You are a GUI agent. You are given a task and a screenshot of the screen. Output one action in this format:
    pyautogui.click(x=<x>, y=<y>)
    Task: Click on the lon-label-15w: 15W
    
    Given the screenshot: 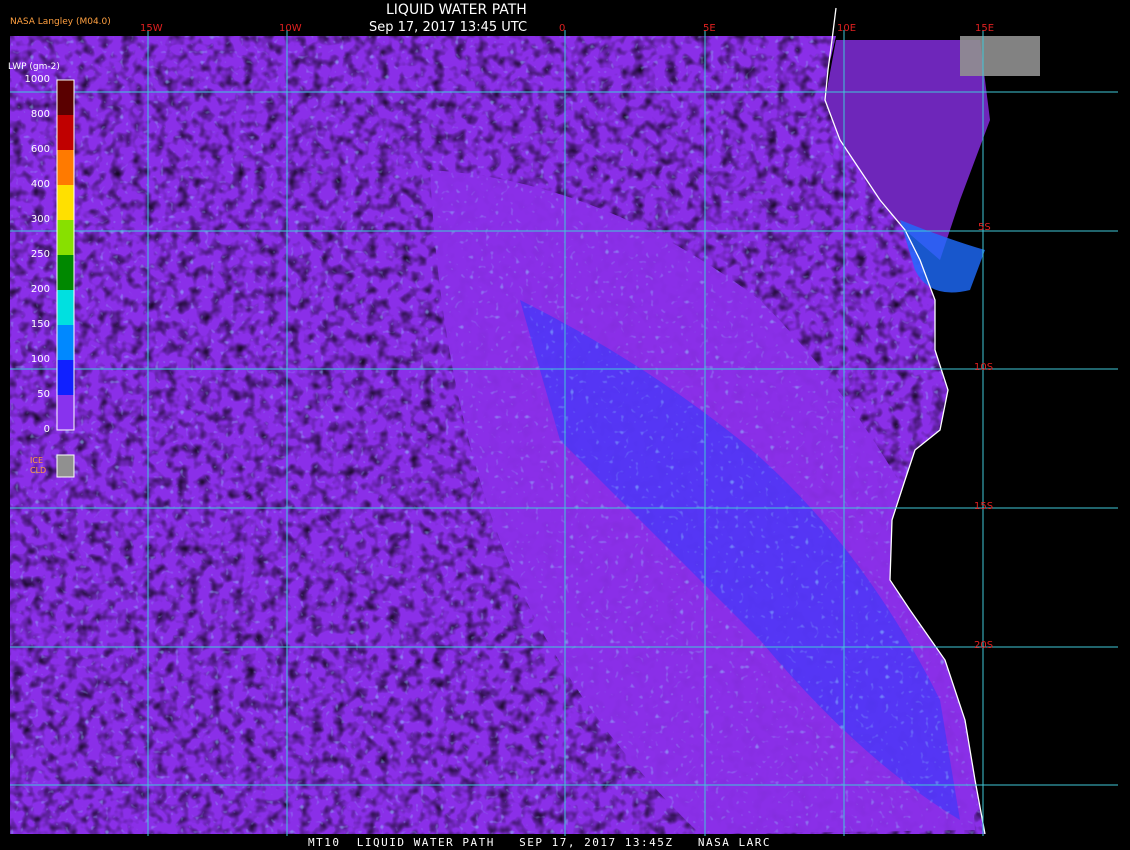 What is the action you would take?
    pyautogui.click(x=151, y=28)
    